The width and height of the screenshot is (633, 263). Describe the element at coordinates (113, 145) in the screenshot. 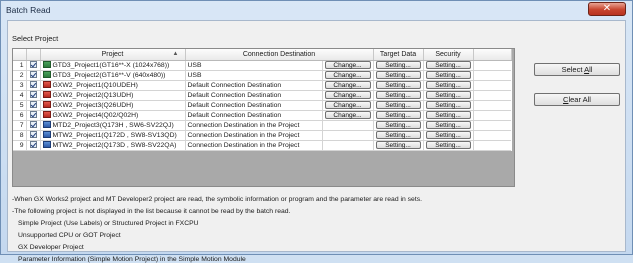

I see `project-cell: MTW2_Project2(Q173D , SW8-SV22QA)` at that location.